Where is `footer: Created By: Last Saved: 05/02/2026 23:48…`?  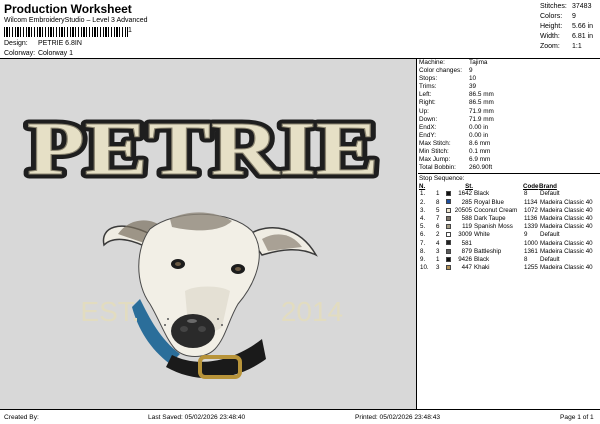
footer: Created By: Last Saved: 05/02/2026 23:48… is located at coordinates (300, 416).